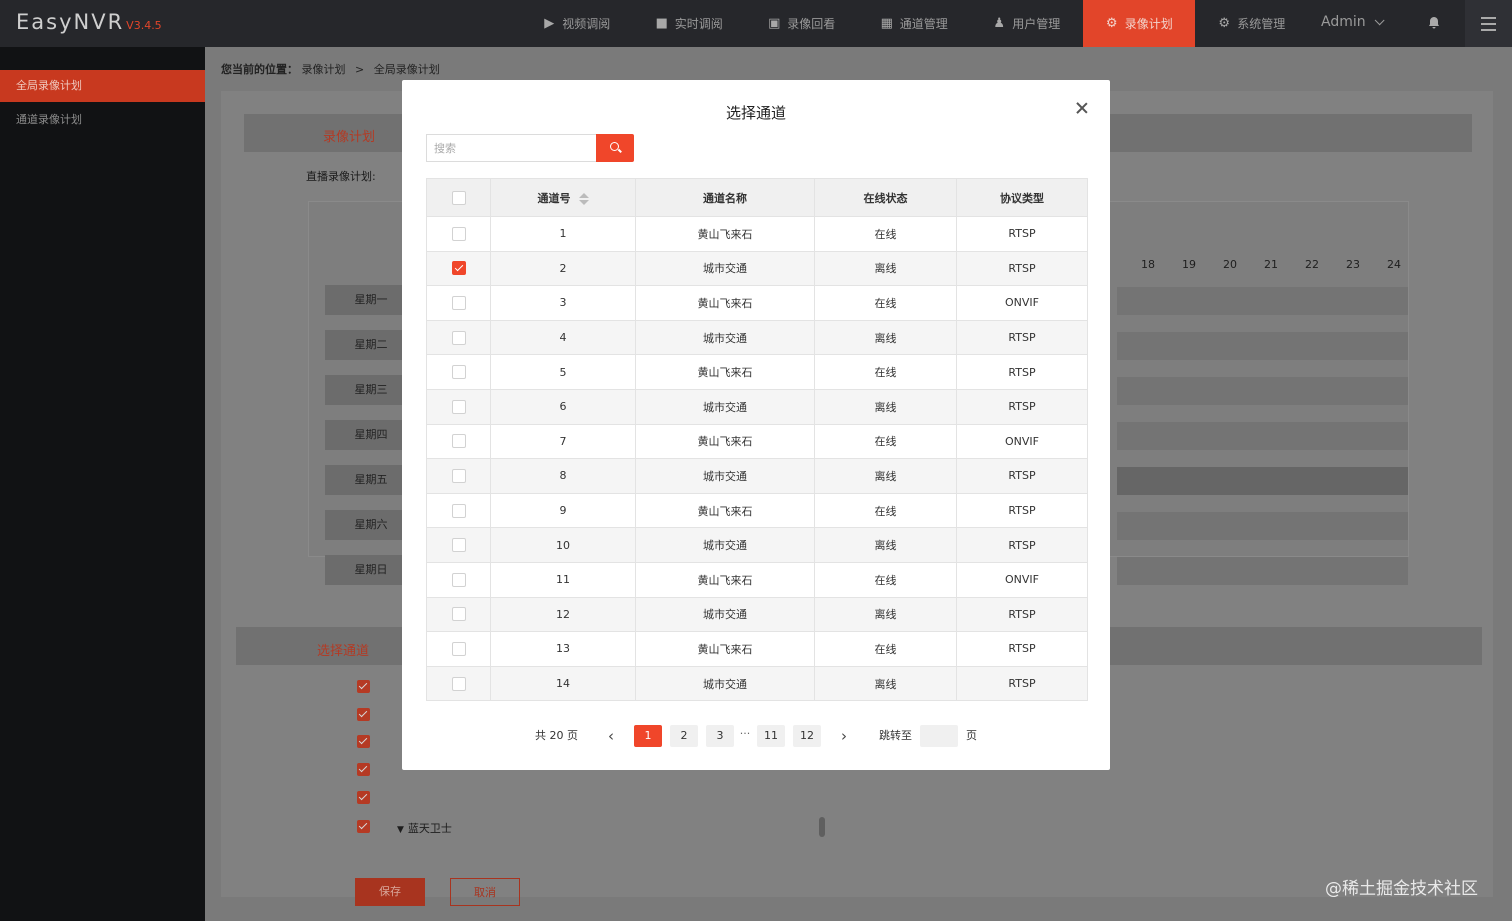  Describe the element at coordinates (757, 476) in the screenshot. I see `table-row: 8 城市交通 离线 RTSP` at that location.